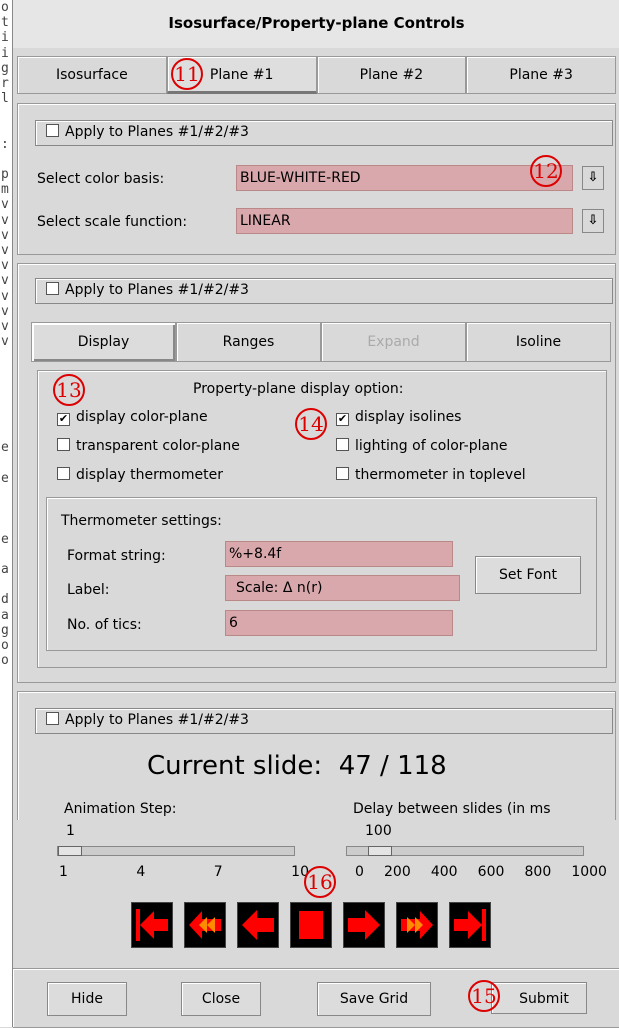 This screenshot has width=619, height=1028. I want to click on backward-button, so click(258, 925).